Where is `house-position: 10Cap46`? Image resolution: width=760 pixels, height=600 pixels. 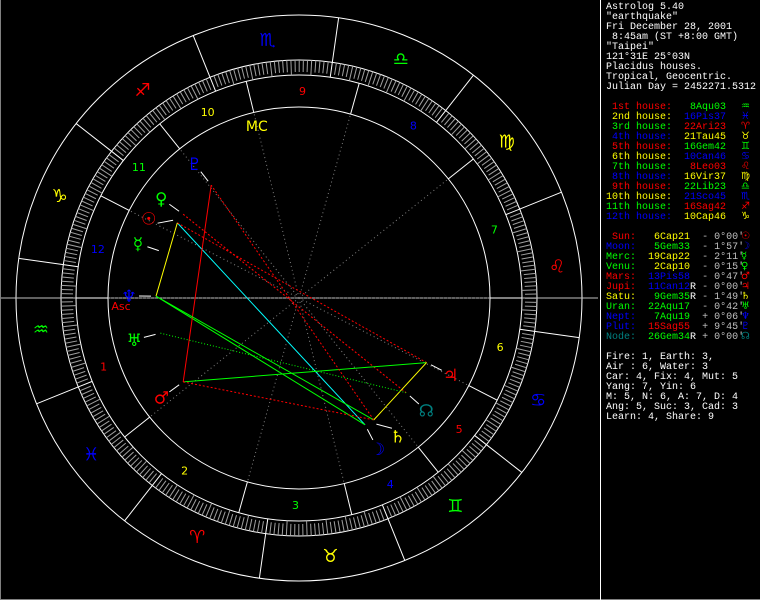 house-position: 10Cap46 is located at coordinates (705, 217).